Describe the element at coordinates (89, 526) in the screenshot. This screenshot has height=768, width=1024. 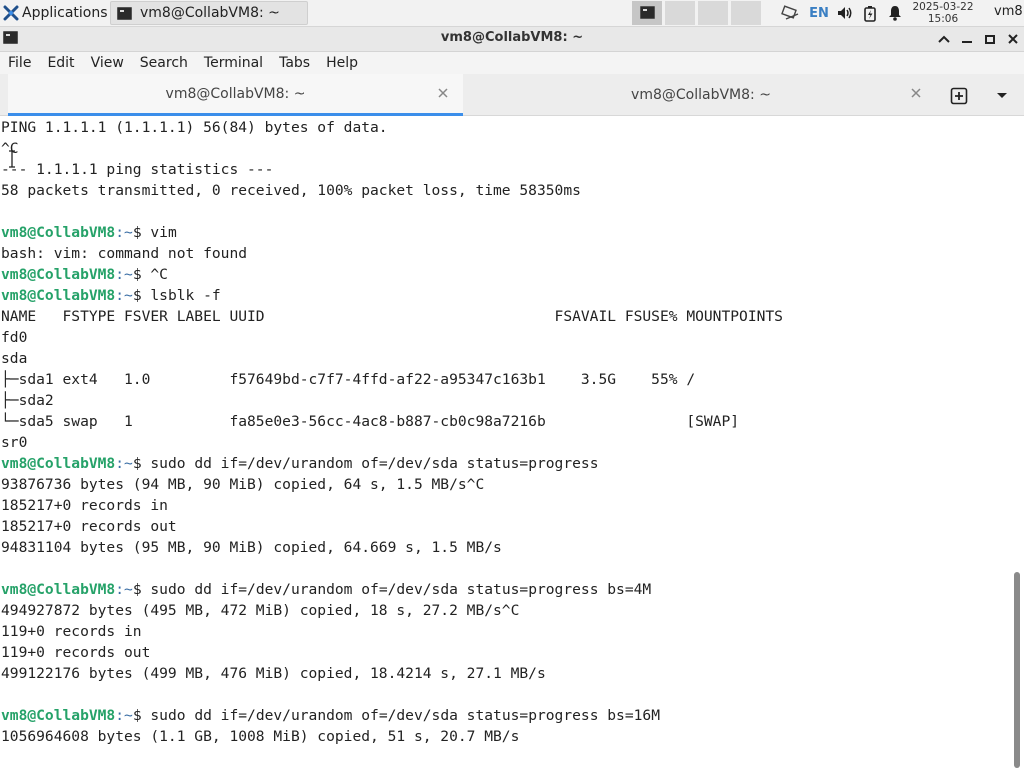
I see `line-text: 185217+0 records out` at that location.